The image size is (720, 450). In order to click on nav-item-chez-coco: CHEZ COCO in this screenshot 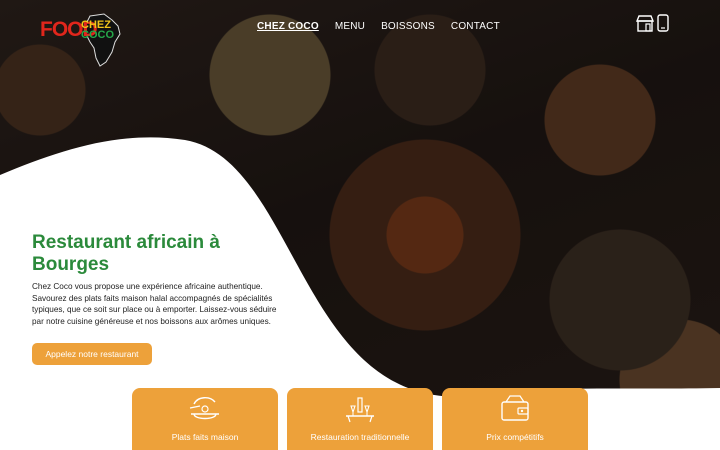, I will do `click(288, 26)`.